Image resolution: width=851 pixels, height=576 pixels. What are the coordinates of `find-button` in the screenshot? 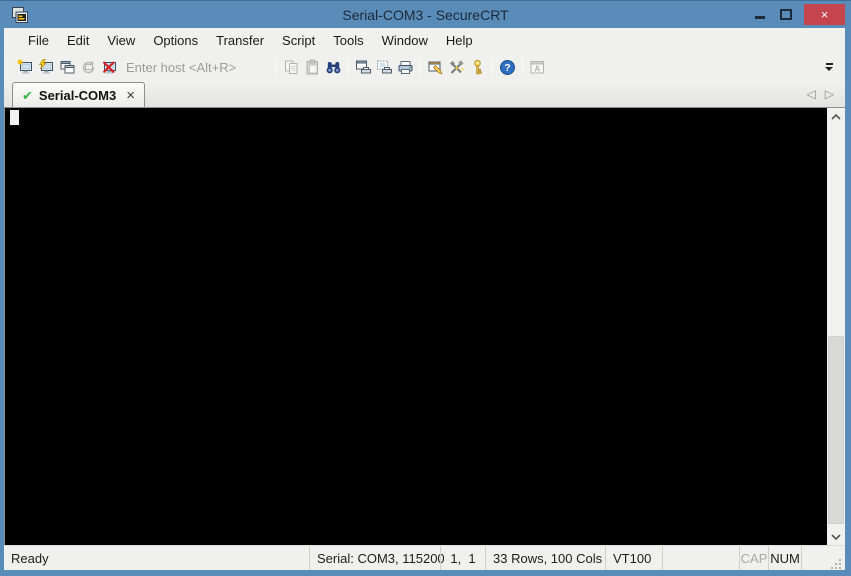 It's located at (333, 67).